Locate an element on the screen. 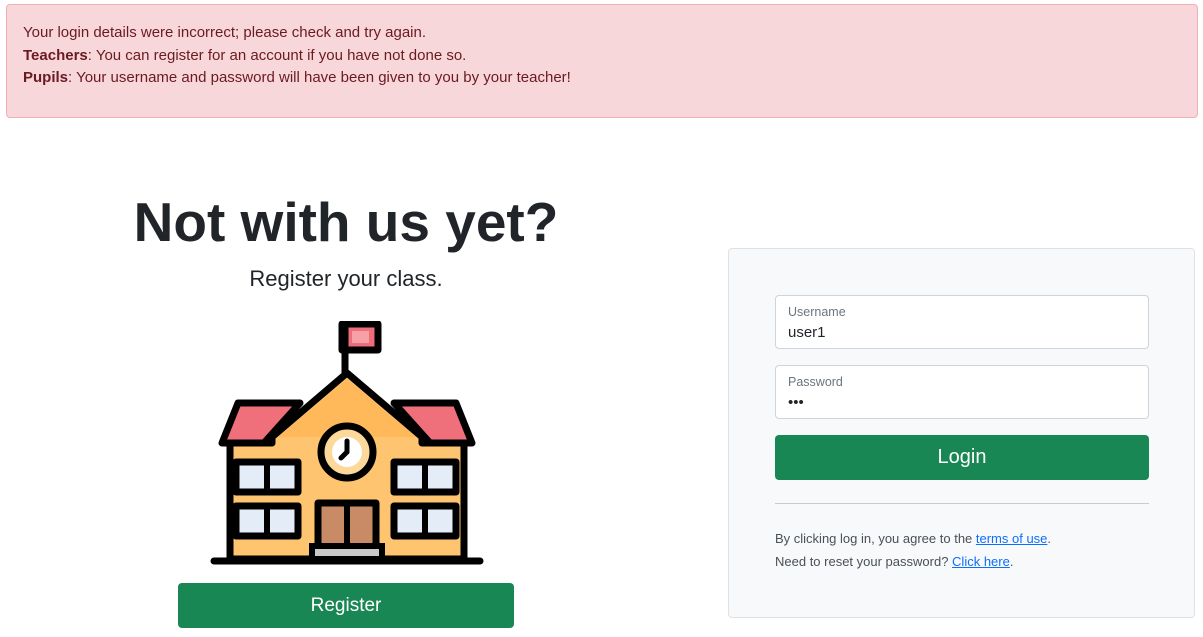  reset-suffix: . is located at coordinates (1011, 561).